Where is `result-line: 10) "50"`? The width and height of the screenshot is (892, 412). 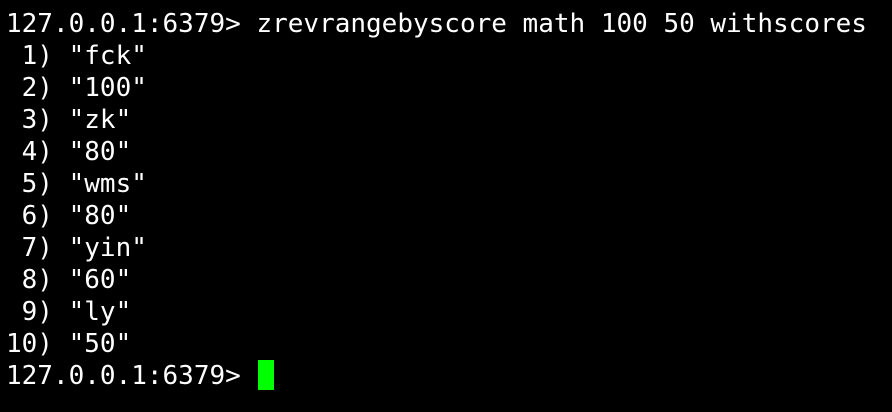
result-line: 10) "50" is located at coordinates (69, 344).